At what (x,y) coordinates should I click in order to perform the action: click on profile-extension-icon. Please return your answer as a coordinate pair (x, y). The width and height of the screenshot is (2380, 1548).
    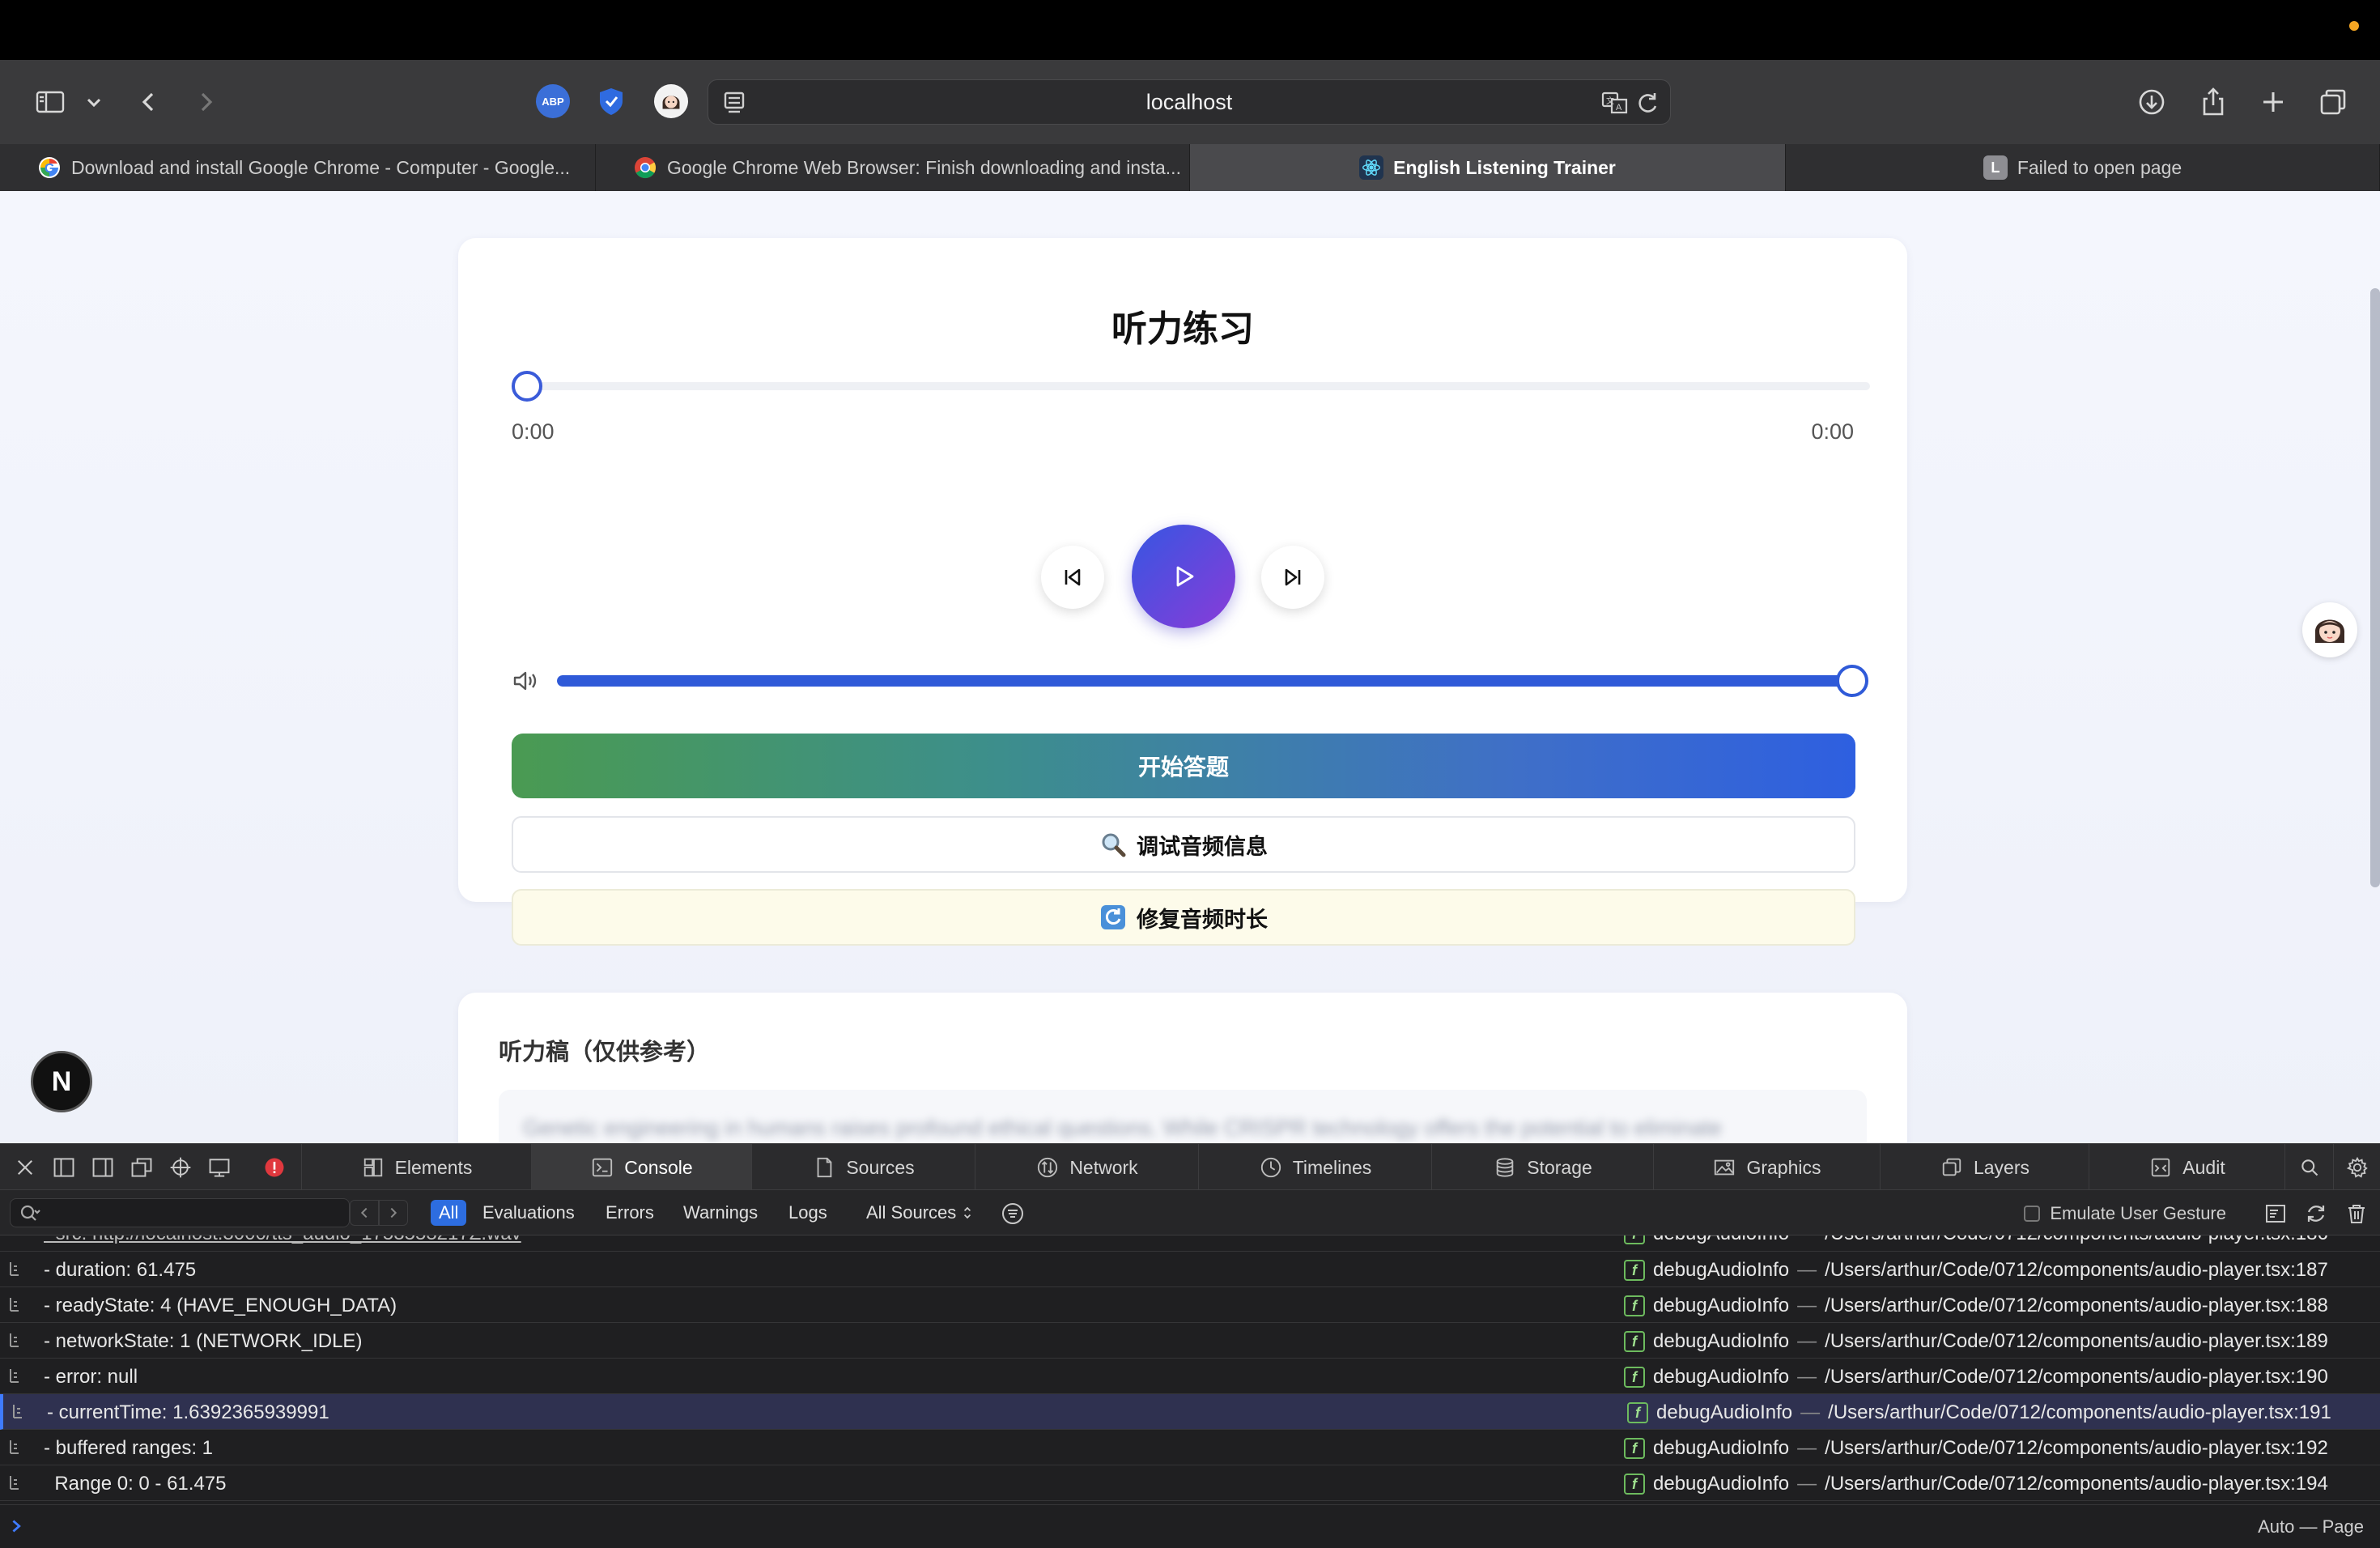
    Looking at the image, I should click on (671, 101).